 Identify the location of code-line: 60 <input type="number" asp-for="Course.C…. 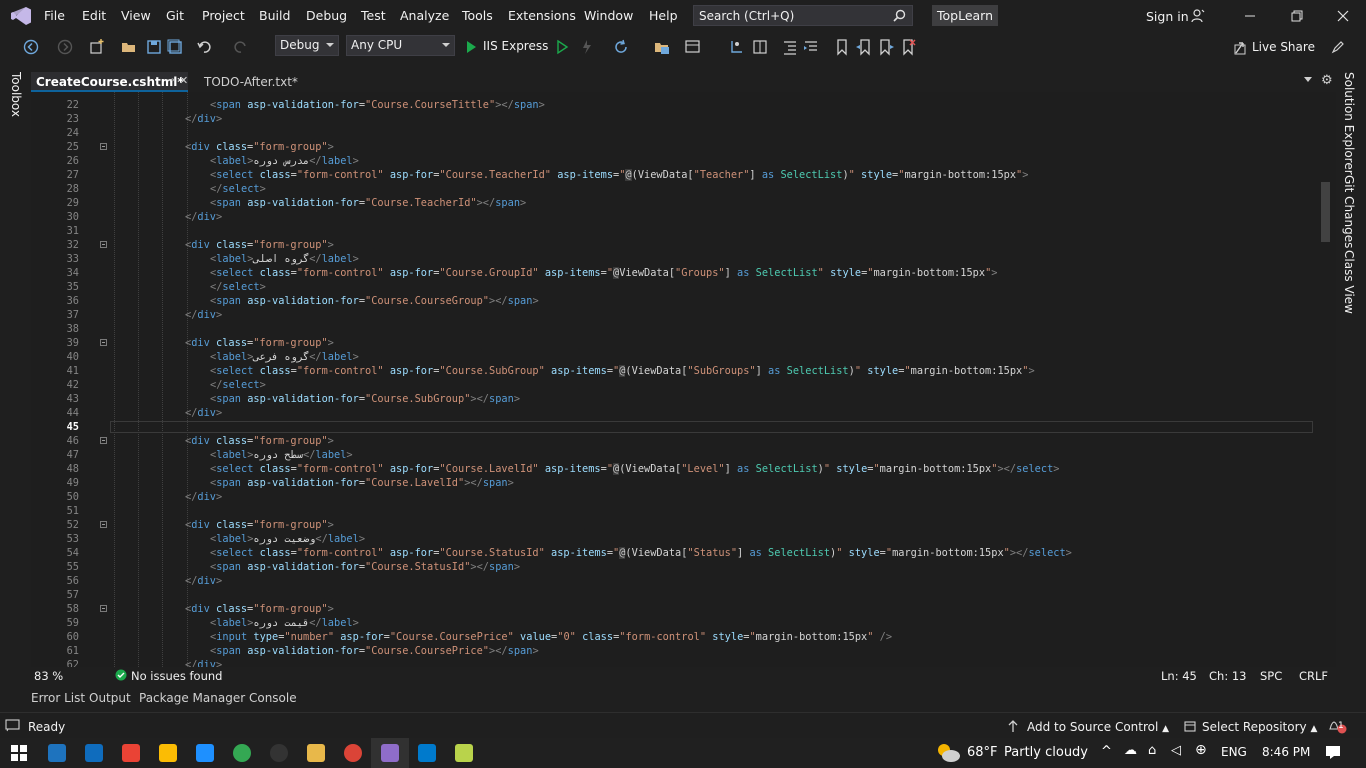
(666, 637).